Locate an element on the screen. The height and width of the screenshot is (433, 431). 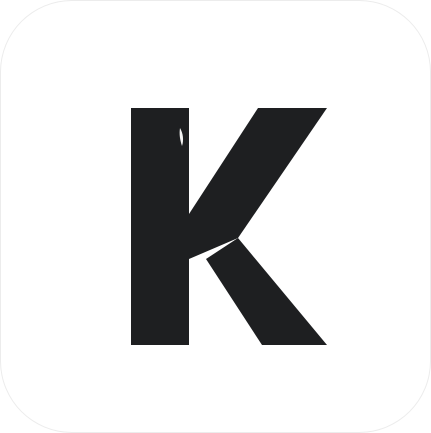
k-letter-lower-leg is located at coordinates (266, 291).